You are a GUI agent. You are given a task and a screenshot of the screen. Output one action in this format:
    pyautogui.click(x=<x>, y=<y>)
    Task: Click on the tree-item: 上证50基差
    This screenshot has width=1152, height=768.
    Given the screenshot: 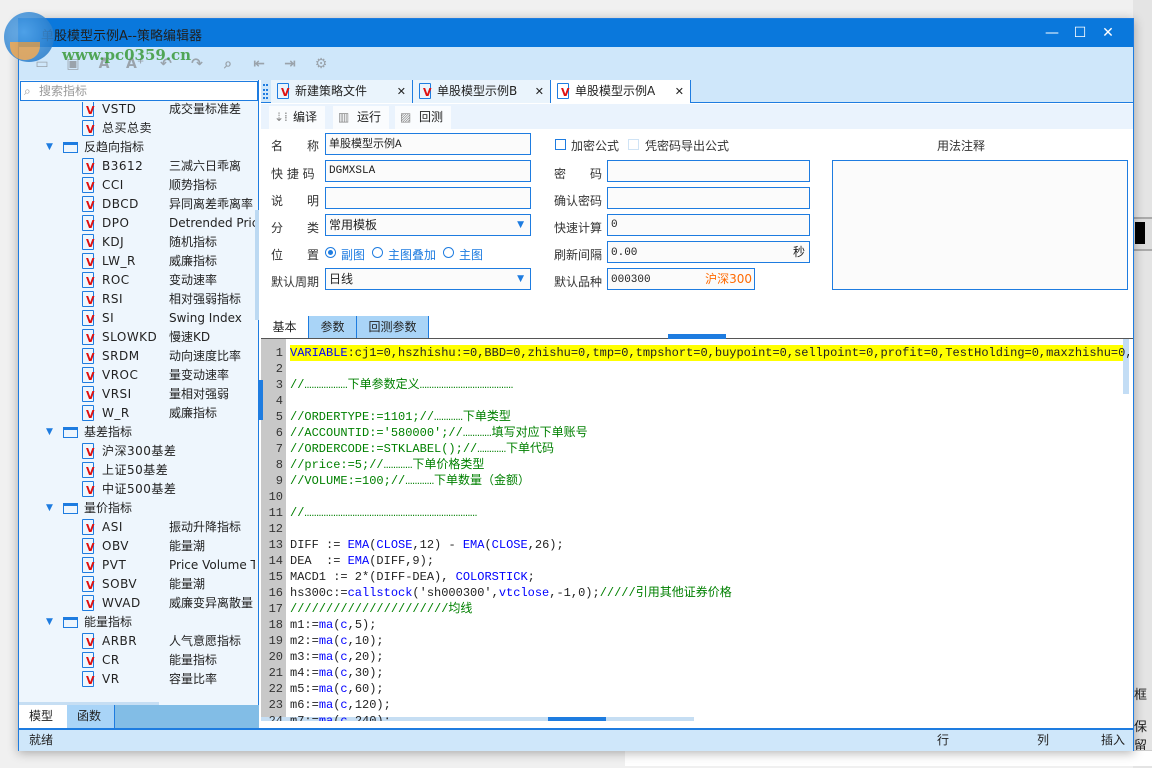 What is the action you would take?
    pyautogui.click(x=137, y=470)
    